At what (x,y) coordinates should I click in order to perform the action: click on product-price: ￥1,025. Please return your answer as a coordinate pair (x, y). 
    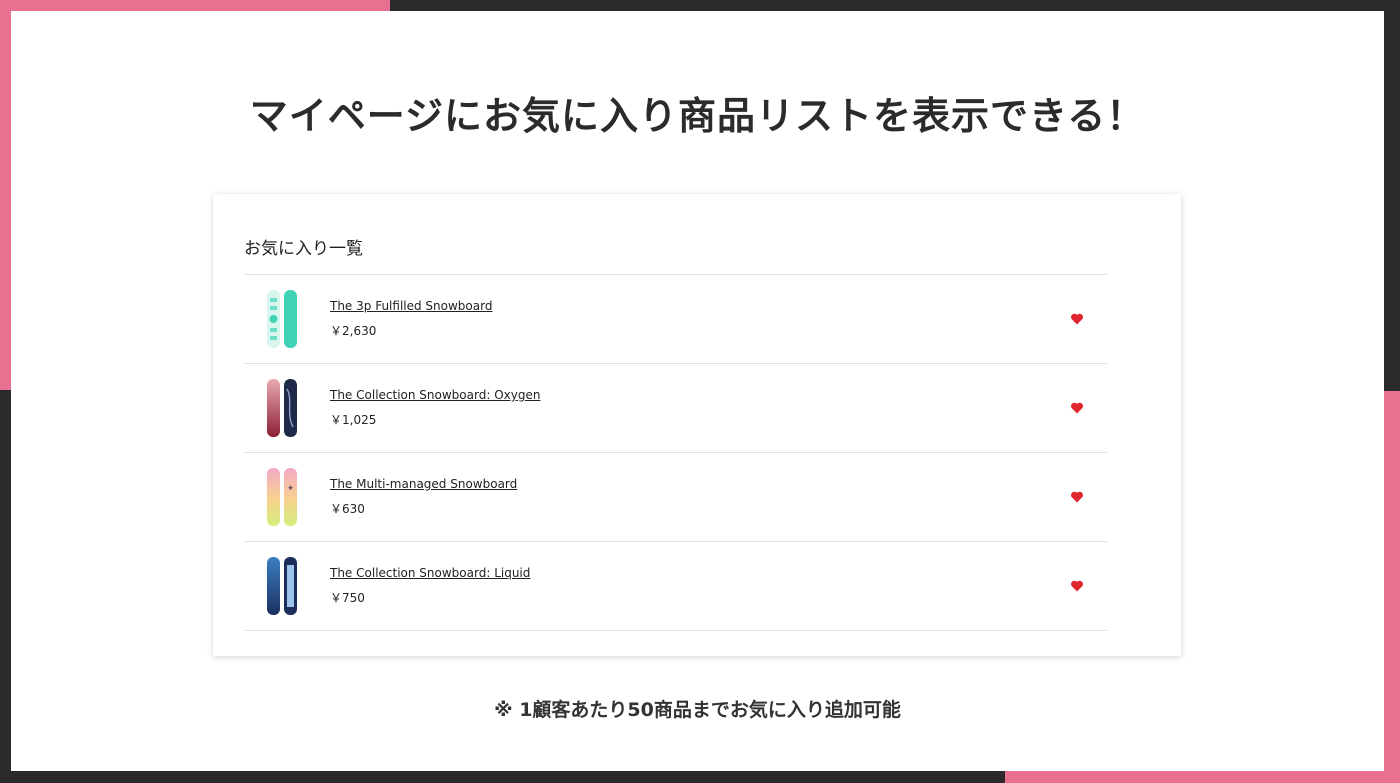
    Looking at the image, I should click on (353, 420).